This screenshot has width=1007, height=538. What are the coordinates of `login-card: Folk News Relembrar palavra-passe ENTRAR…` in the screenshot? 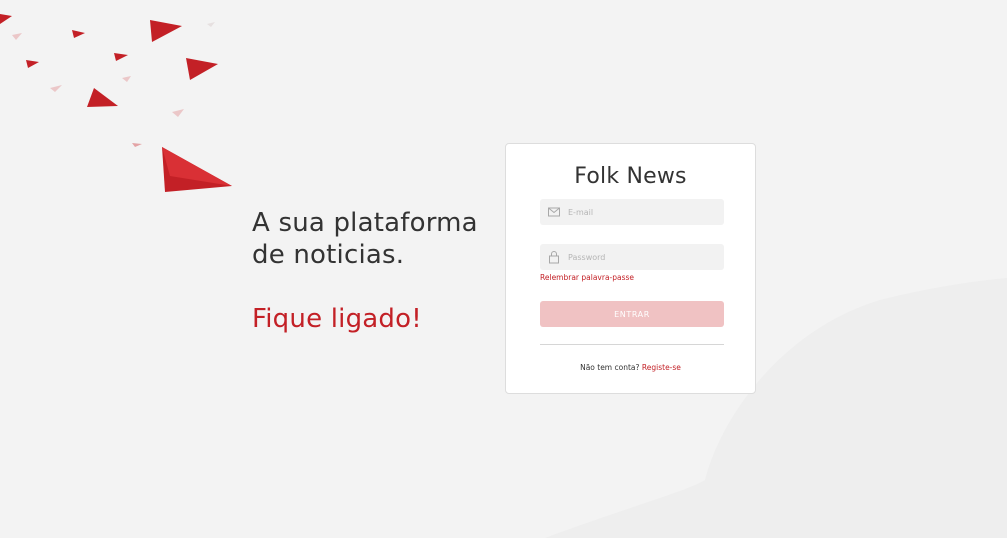 It's located at (630, 268).